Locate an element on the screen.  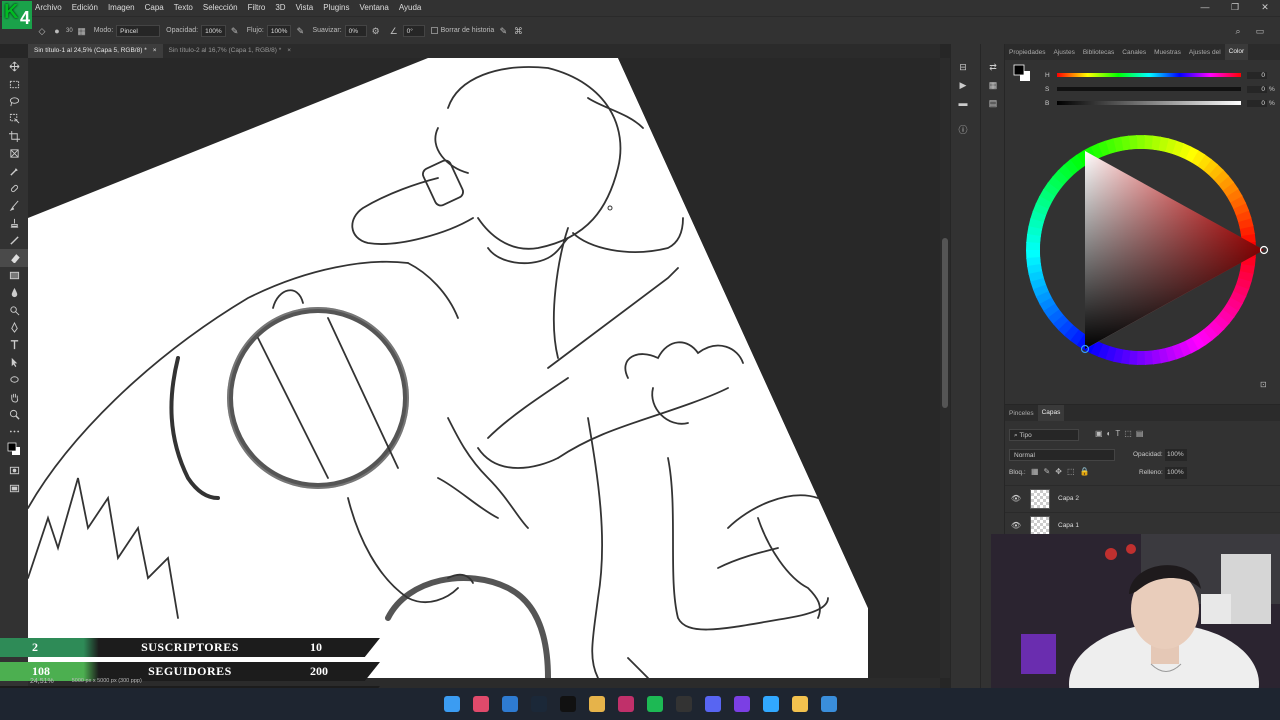
foreground-background-swatch is located at coordinates (1022, 73).